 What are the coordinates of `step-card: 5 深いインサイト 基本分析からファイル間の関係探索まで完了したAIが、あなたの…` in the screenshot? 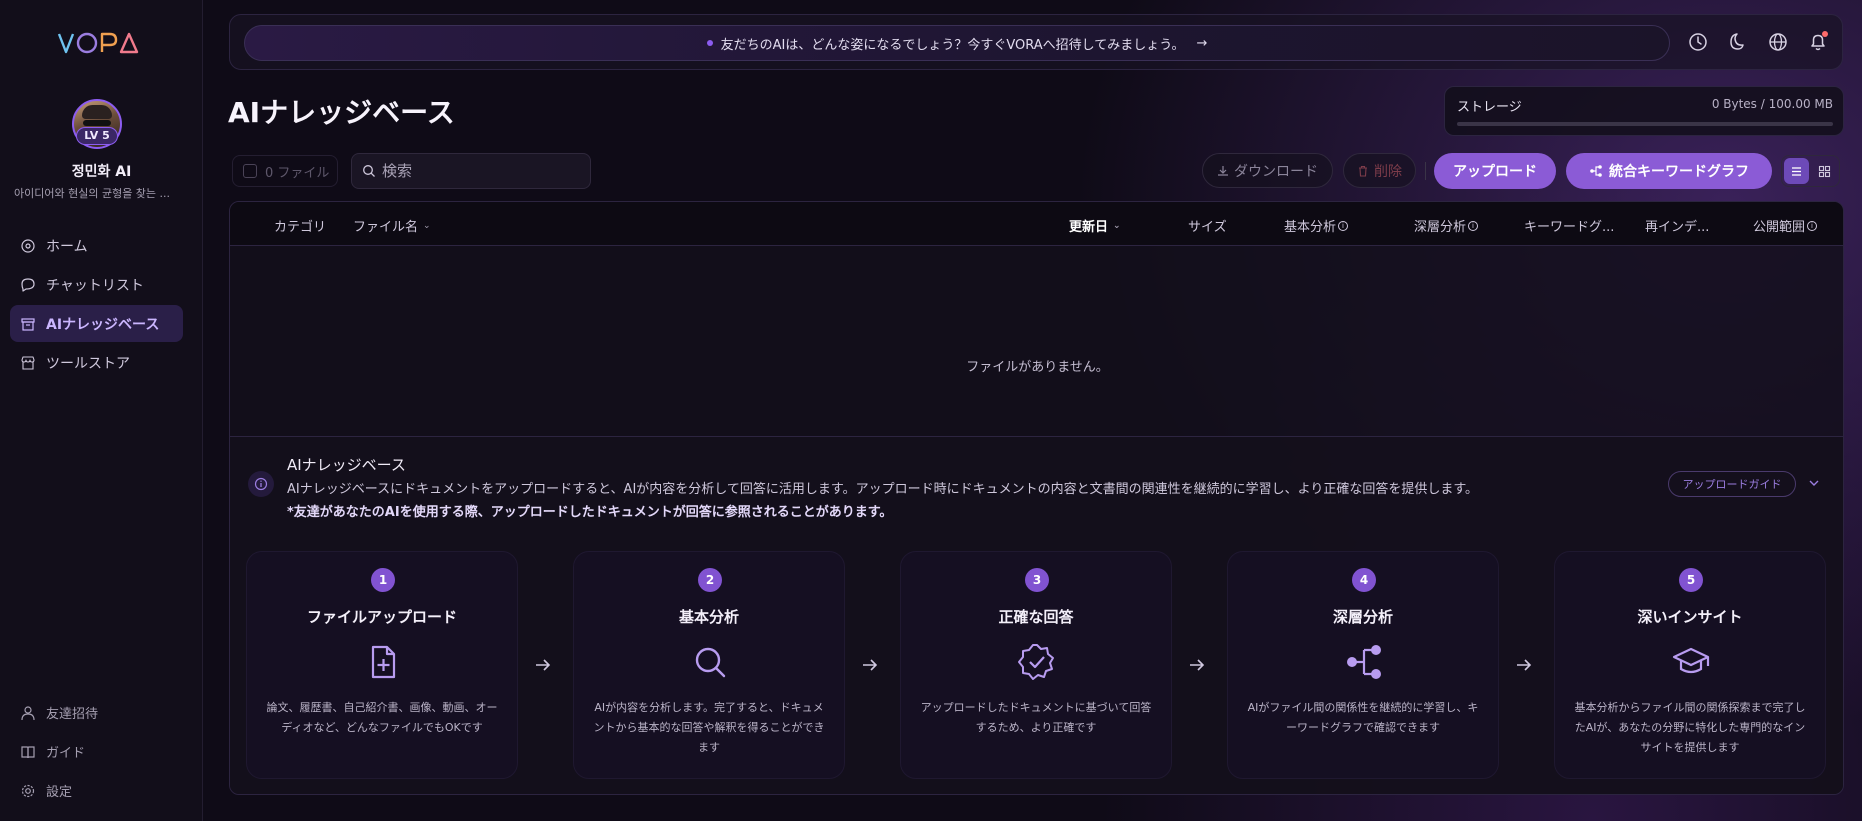 It's located at (1690, 665).